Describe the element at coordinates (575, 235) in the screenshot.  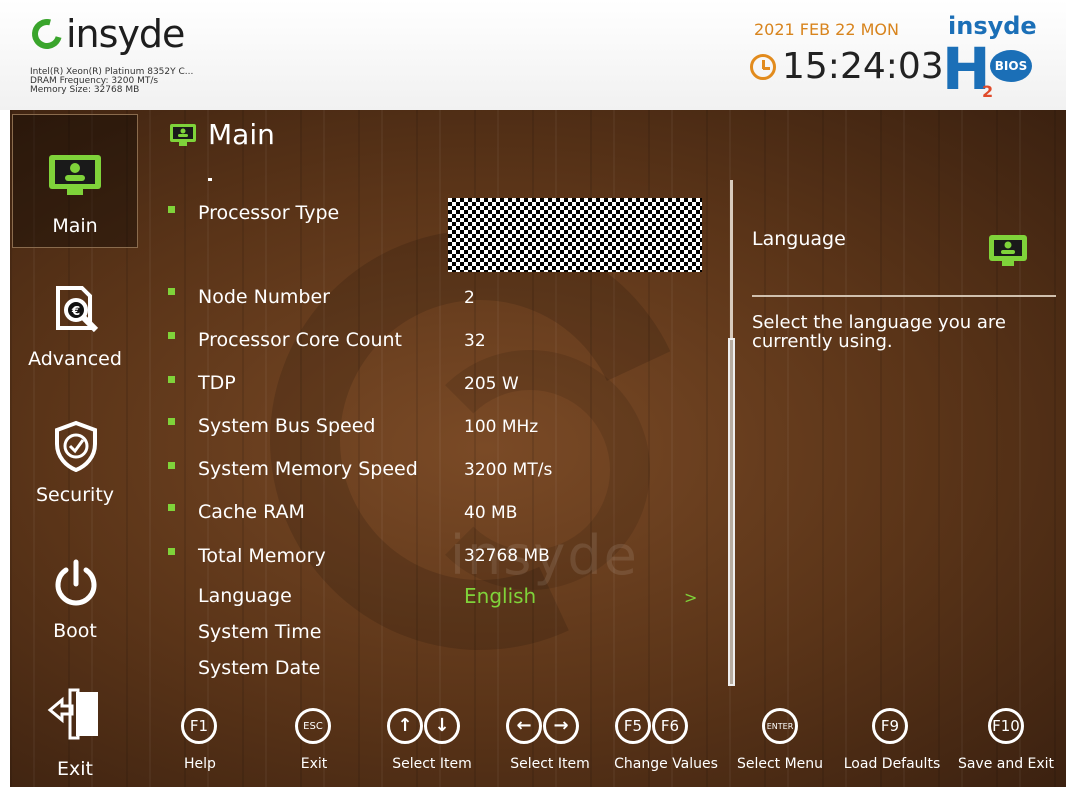
I see `processor-type-value-redacted` at that location.